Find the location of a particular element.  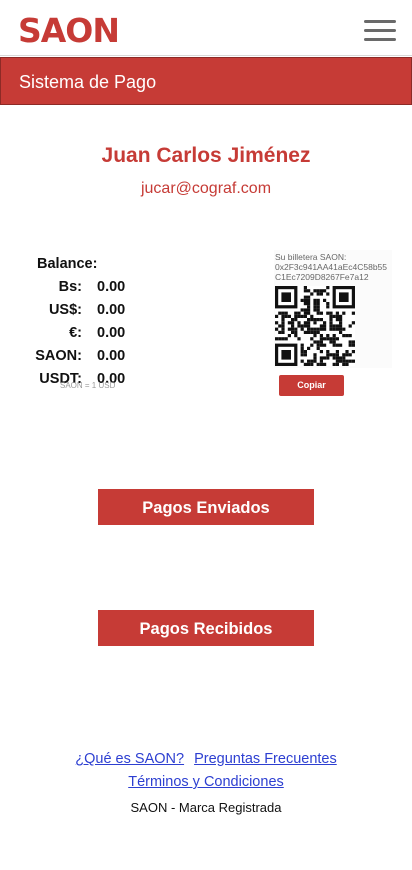

rate-note: SAON = 1 USD is located at coordinates (88, 385).